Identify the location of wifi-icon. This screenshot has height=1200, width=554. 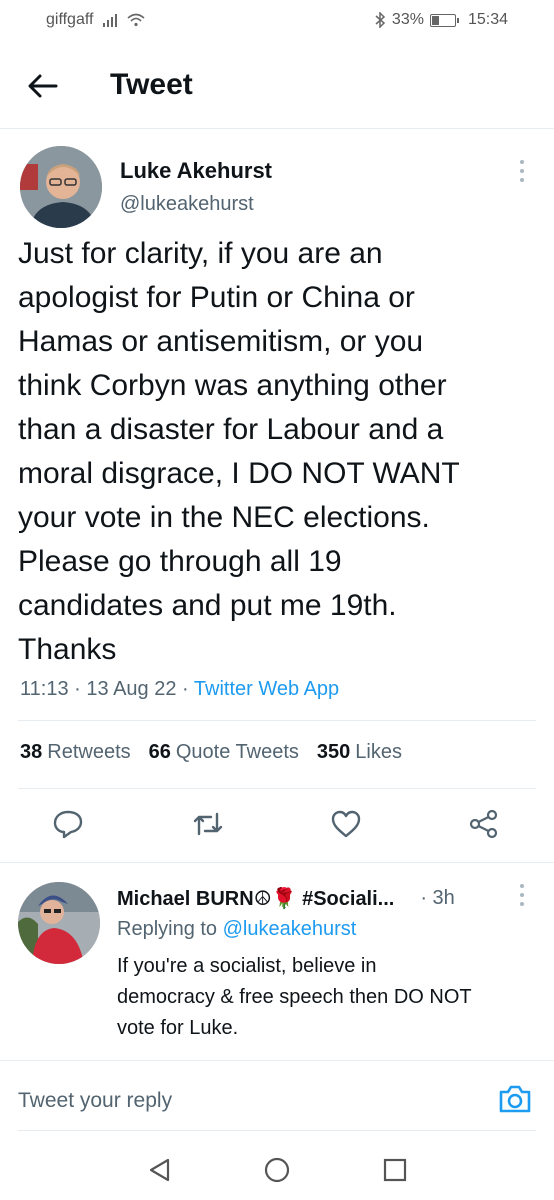
(136, 20).